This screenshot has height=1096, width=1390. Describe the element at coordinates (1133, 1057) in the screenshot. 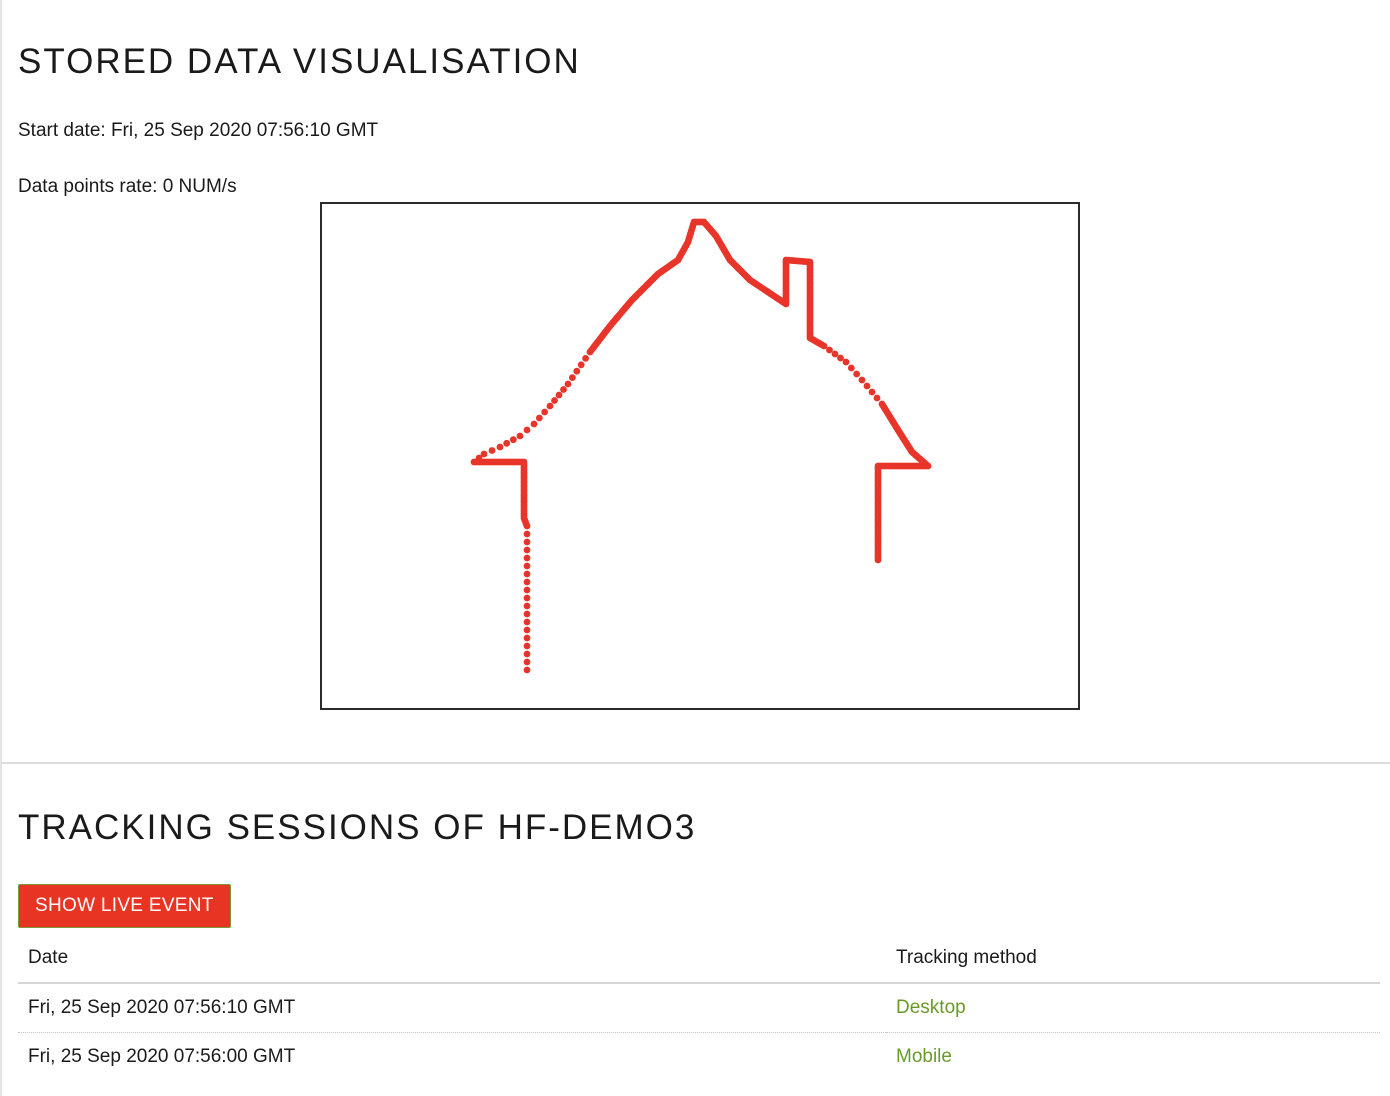

I see `session-method-cell: Mobile` at that location.